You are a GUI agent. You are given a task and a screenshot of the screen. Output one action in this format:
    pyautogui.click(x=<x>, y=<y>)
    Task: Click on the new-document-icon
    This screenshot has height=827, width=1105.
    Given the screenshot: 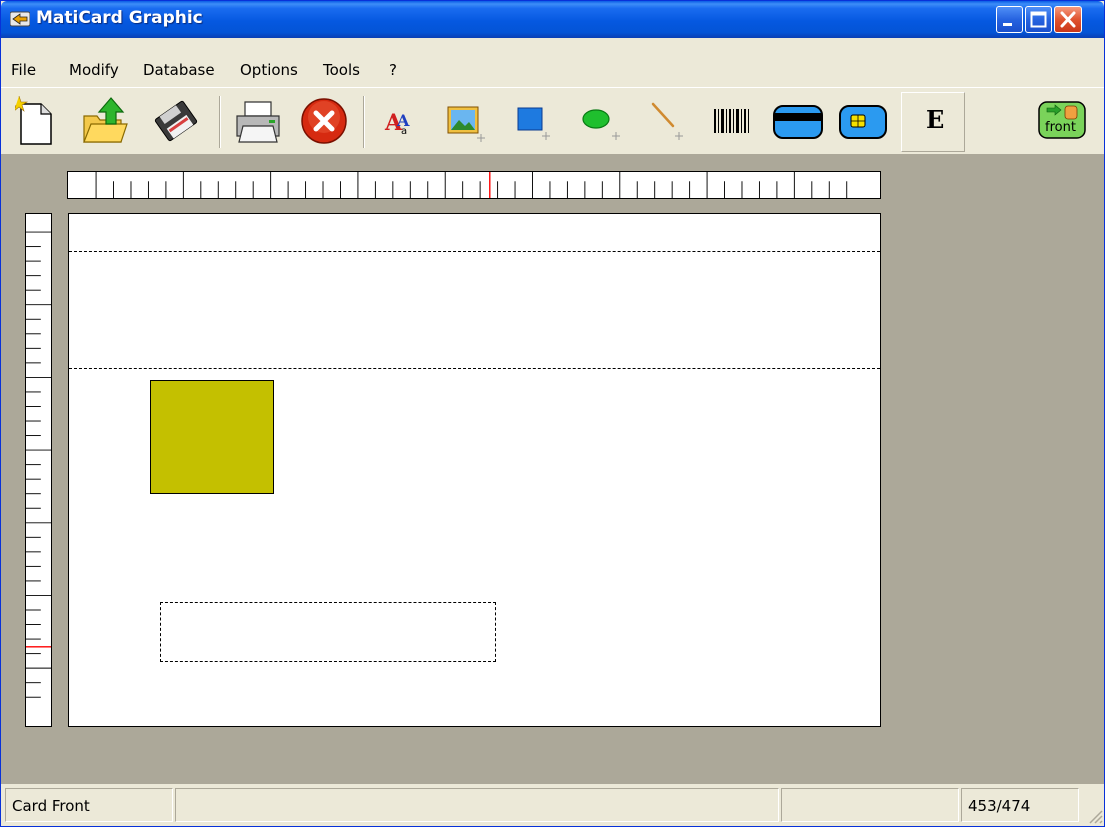 What is the action you would take?
    pyautogui.click(x=35, y=121)
    